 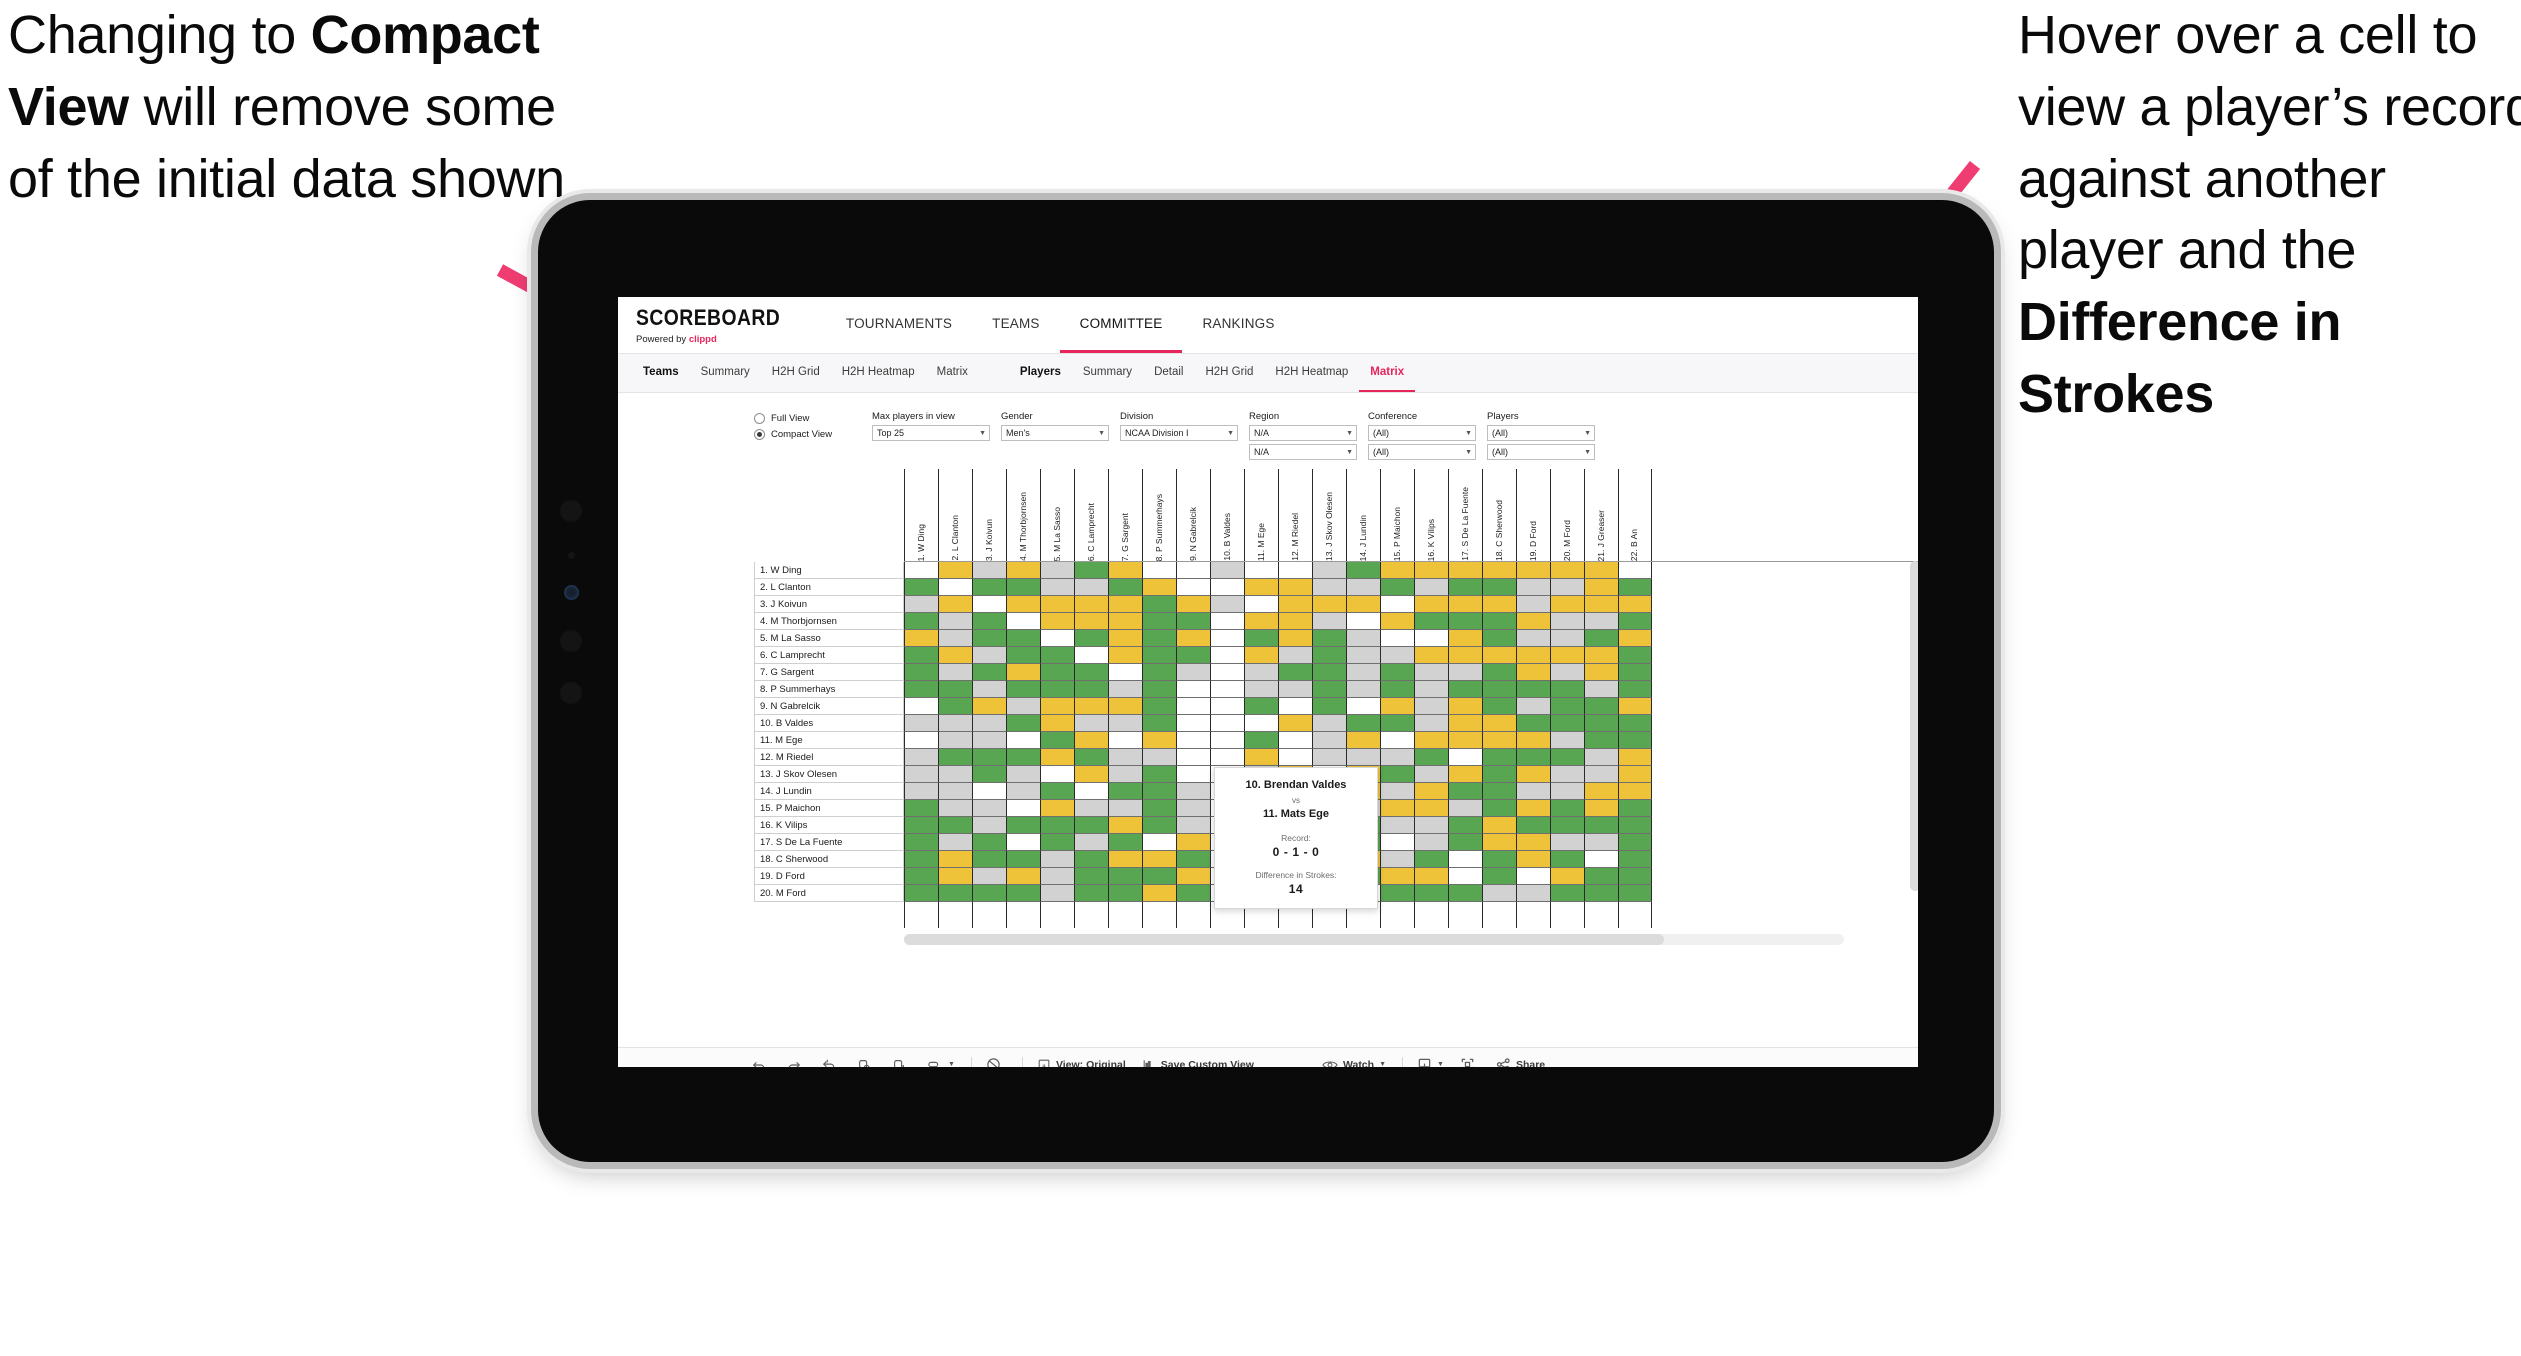 What do you see at coordinates (813, 418) in the screenshot?
I see `radio-full-view: Full View` at bounding box center [813, 418].